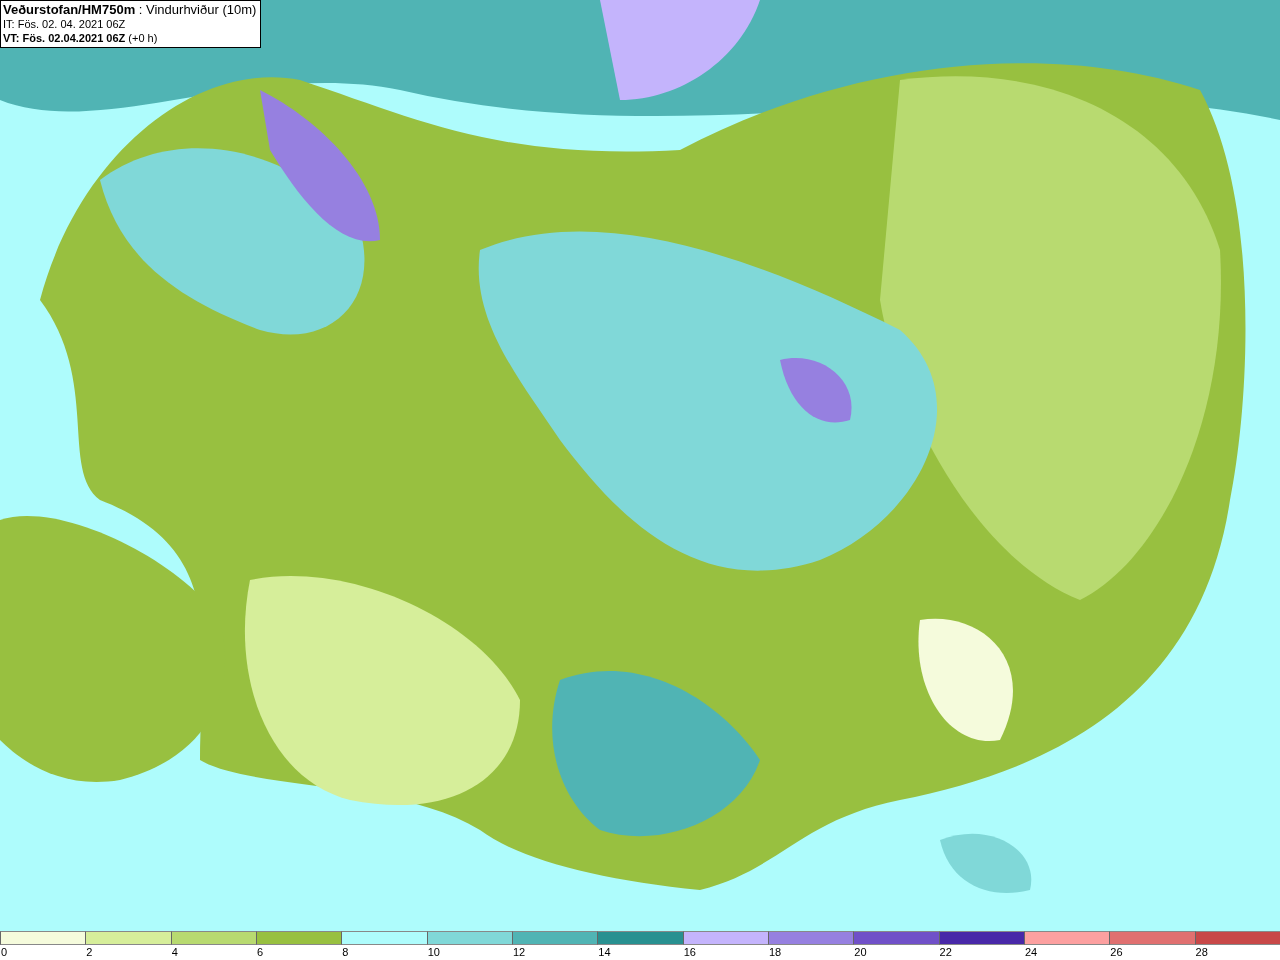 This screenshot has height=960, width=1280. What do you see at coordinates (1116, 952) in the screenshot?
I see `legend-label: 26` at bounding box center [1116, 952].